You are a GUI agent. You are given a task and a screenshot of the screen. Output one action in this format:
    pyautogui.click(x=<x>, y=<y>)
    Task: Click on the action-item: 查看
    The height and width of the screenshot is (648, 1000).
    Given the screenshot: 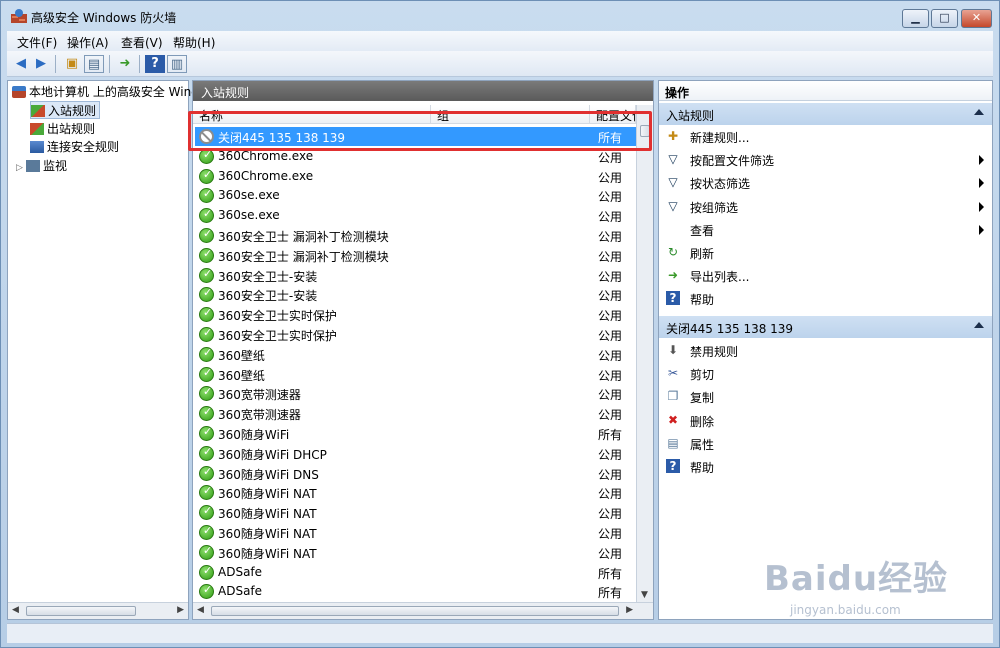 What is the action you would take?
    pyautogui.click(x=825, y=229)
    